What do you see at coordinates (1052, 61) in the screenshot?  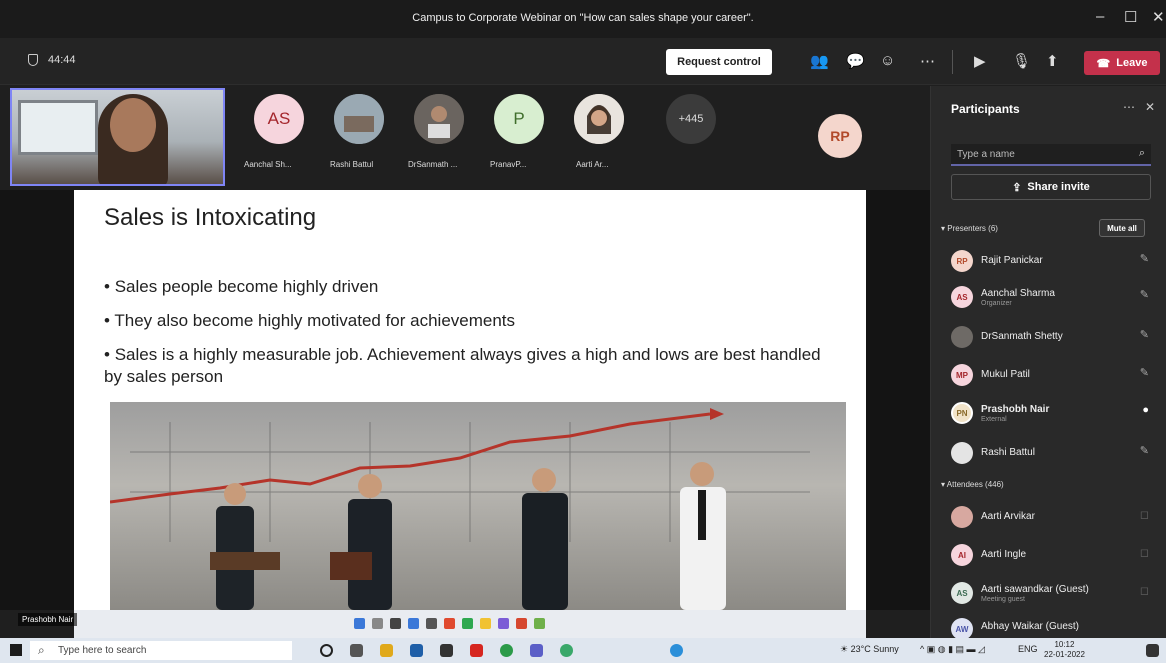 I see `share-tray-icon: ⬆` at bounding box center [1052, 61].